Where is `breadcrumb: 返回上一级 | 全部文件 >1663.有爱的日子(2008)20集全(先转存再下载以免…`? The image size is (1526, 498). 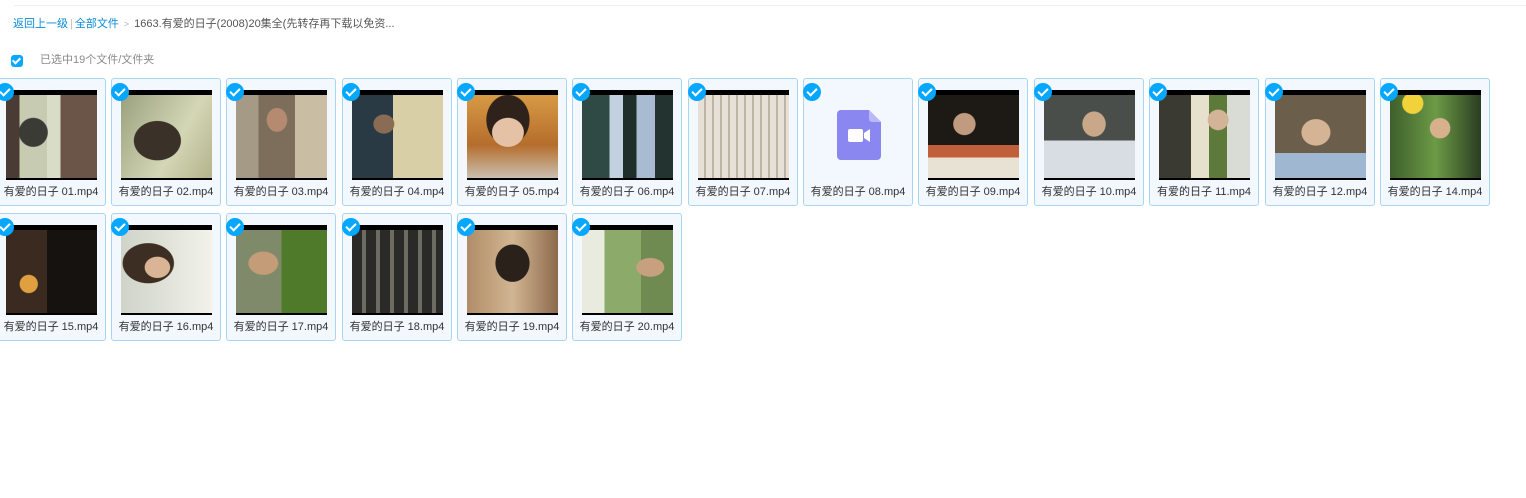 breadcrumb: 返回上一级 | 全部文件 >1663.有爱的日子(2008)20集全(先转存再下载以免… is located at coordinates (204, 24).